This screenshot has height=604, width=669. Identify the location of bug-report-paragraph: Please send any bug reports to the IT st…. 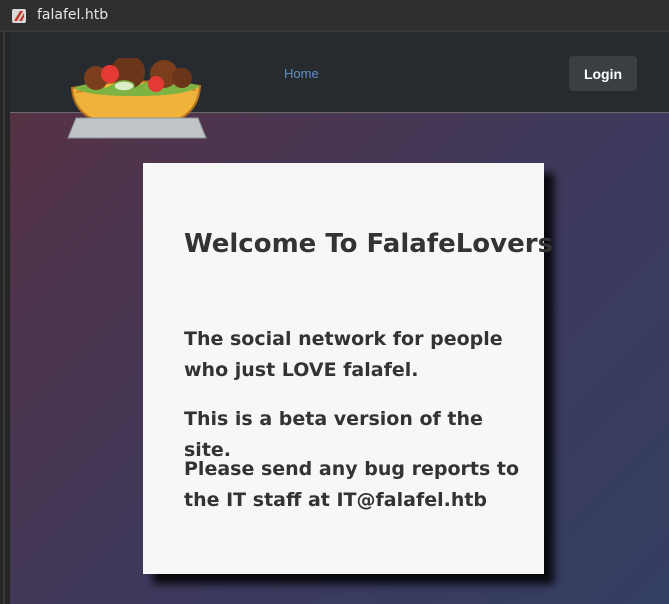
(352, 484).